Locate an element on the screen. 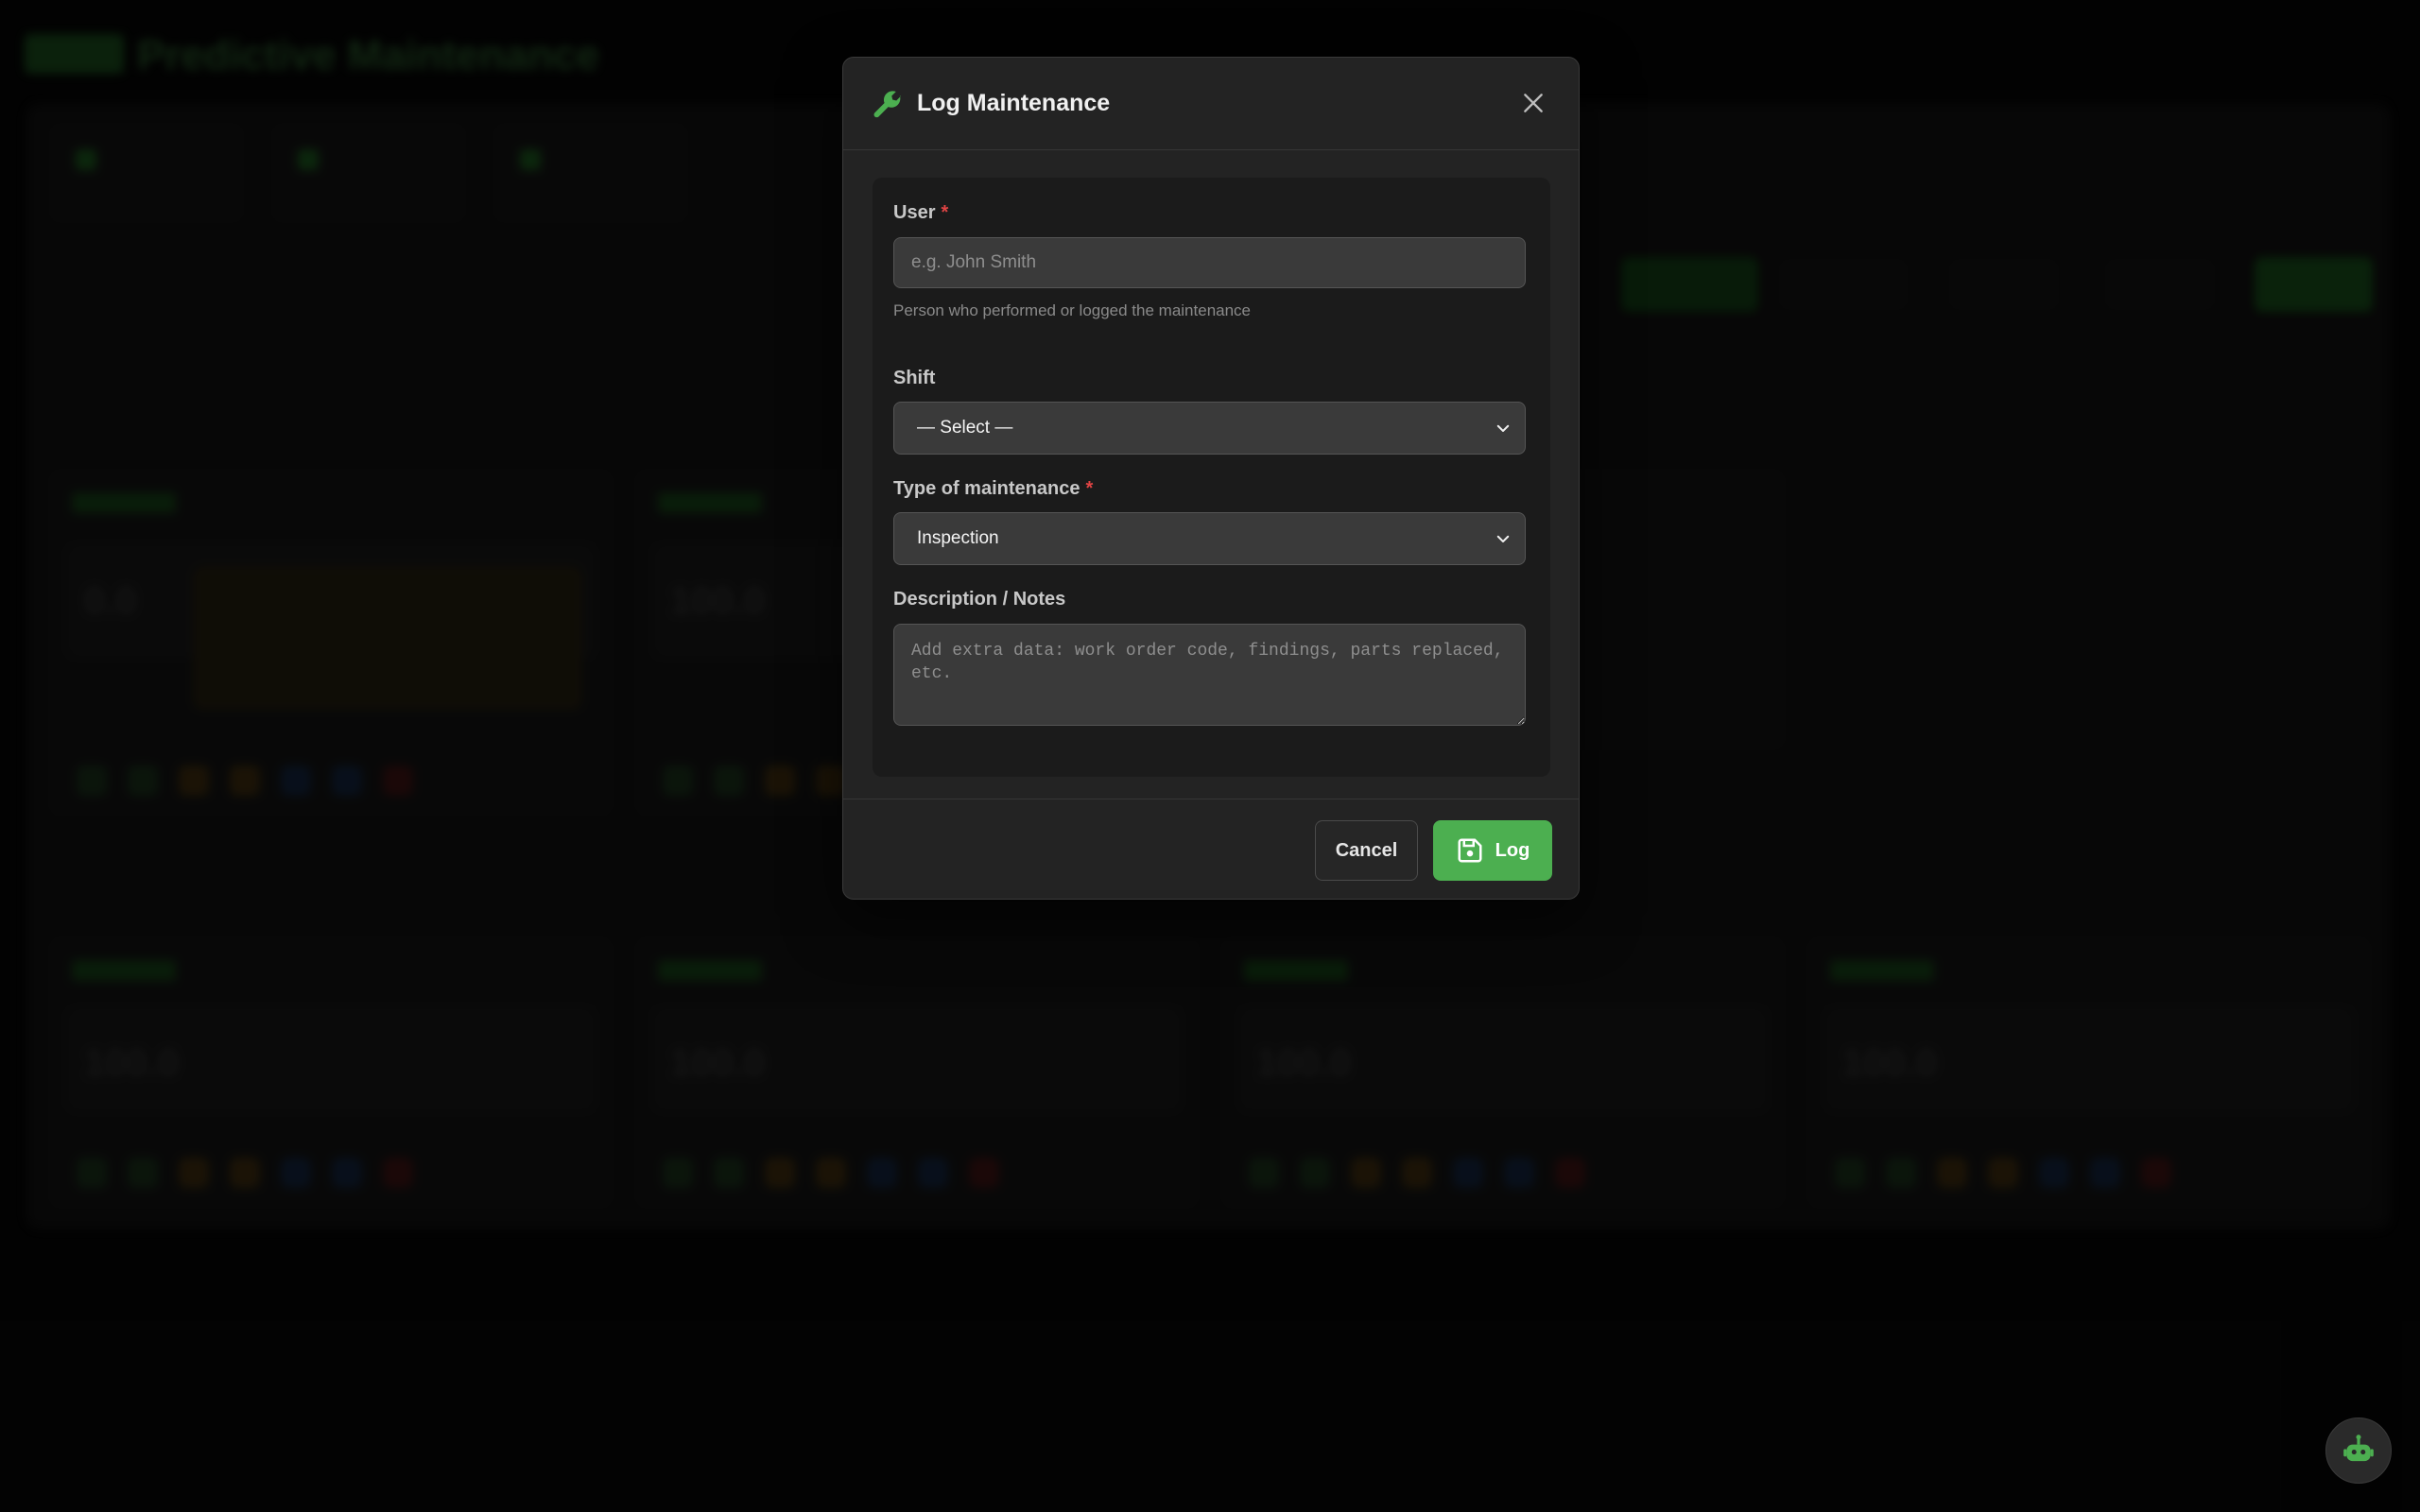 The height and width of the screenshot is (1512, 2420). cancel-button: Cancel is located at coordinates (1366, 850).